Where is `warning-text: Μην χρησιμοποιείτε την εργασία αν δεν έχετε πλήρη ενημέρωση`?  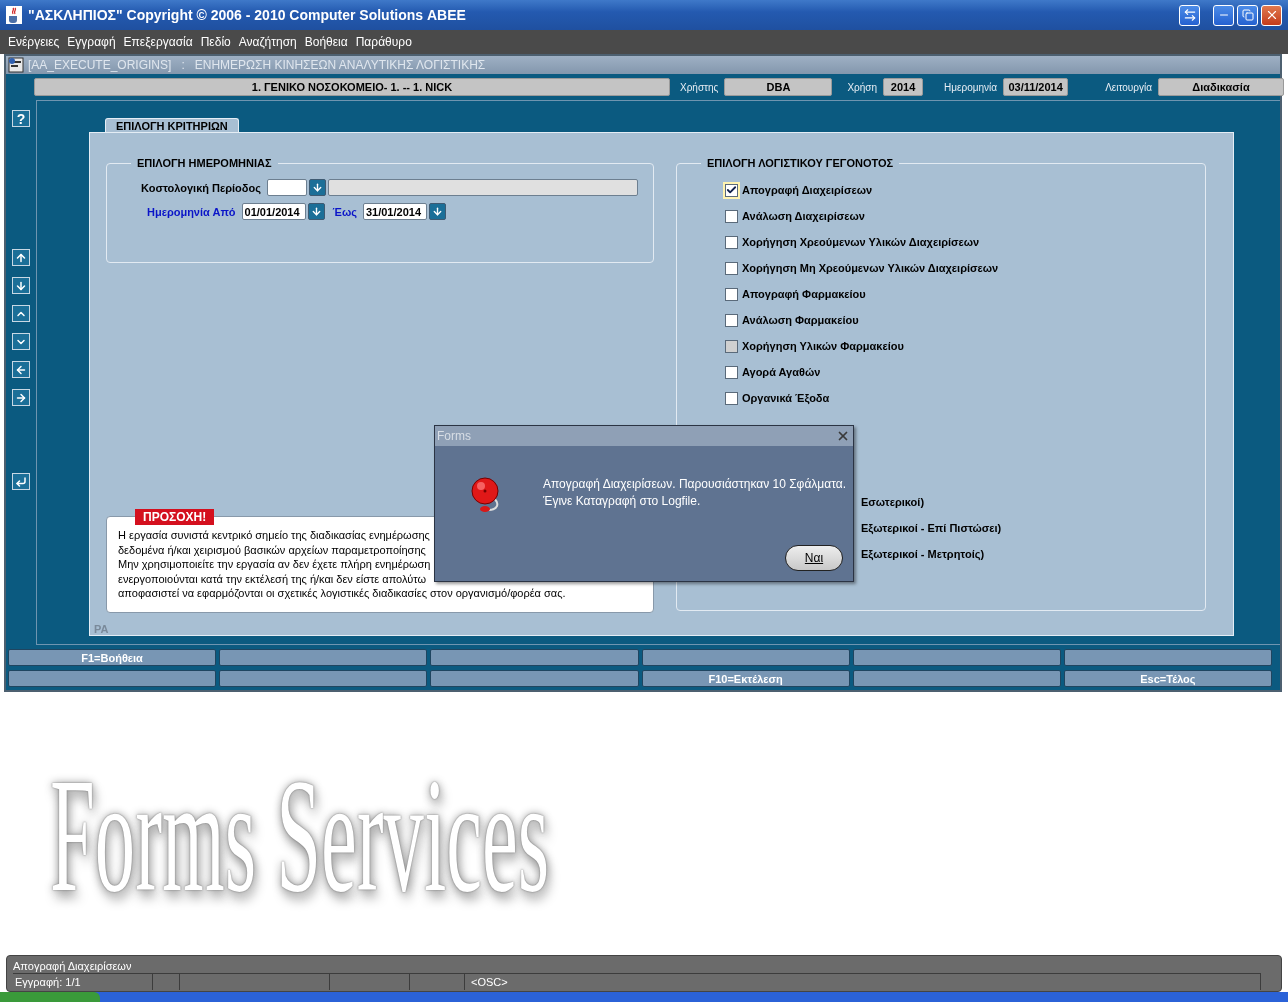 warning-text: Μην χρησιμοποιείτε την εργασία αν δεν έχετε πλήρη ενημέρωση is located at coordinates (274, 564).